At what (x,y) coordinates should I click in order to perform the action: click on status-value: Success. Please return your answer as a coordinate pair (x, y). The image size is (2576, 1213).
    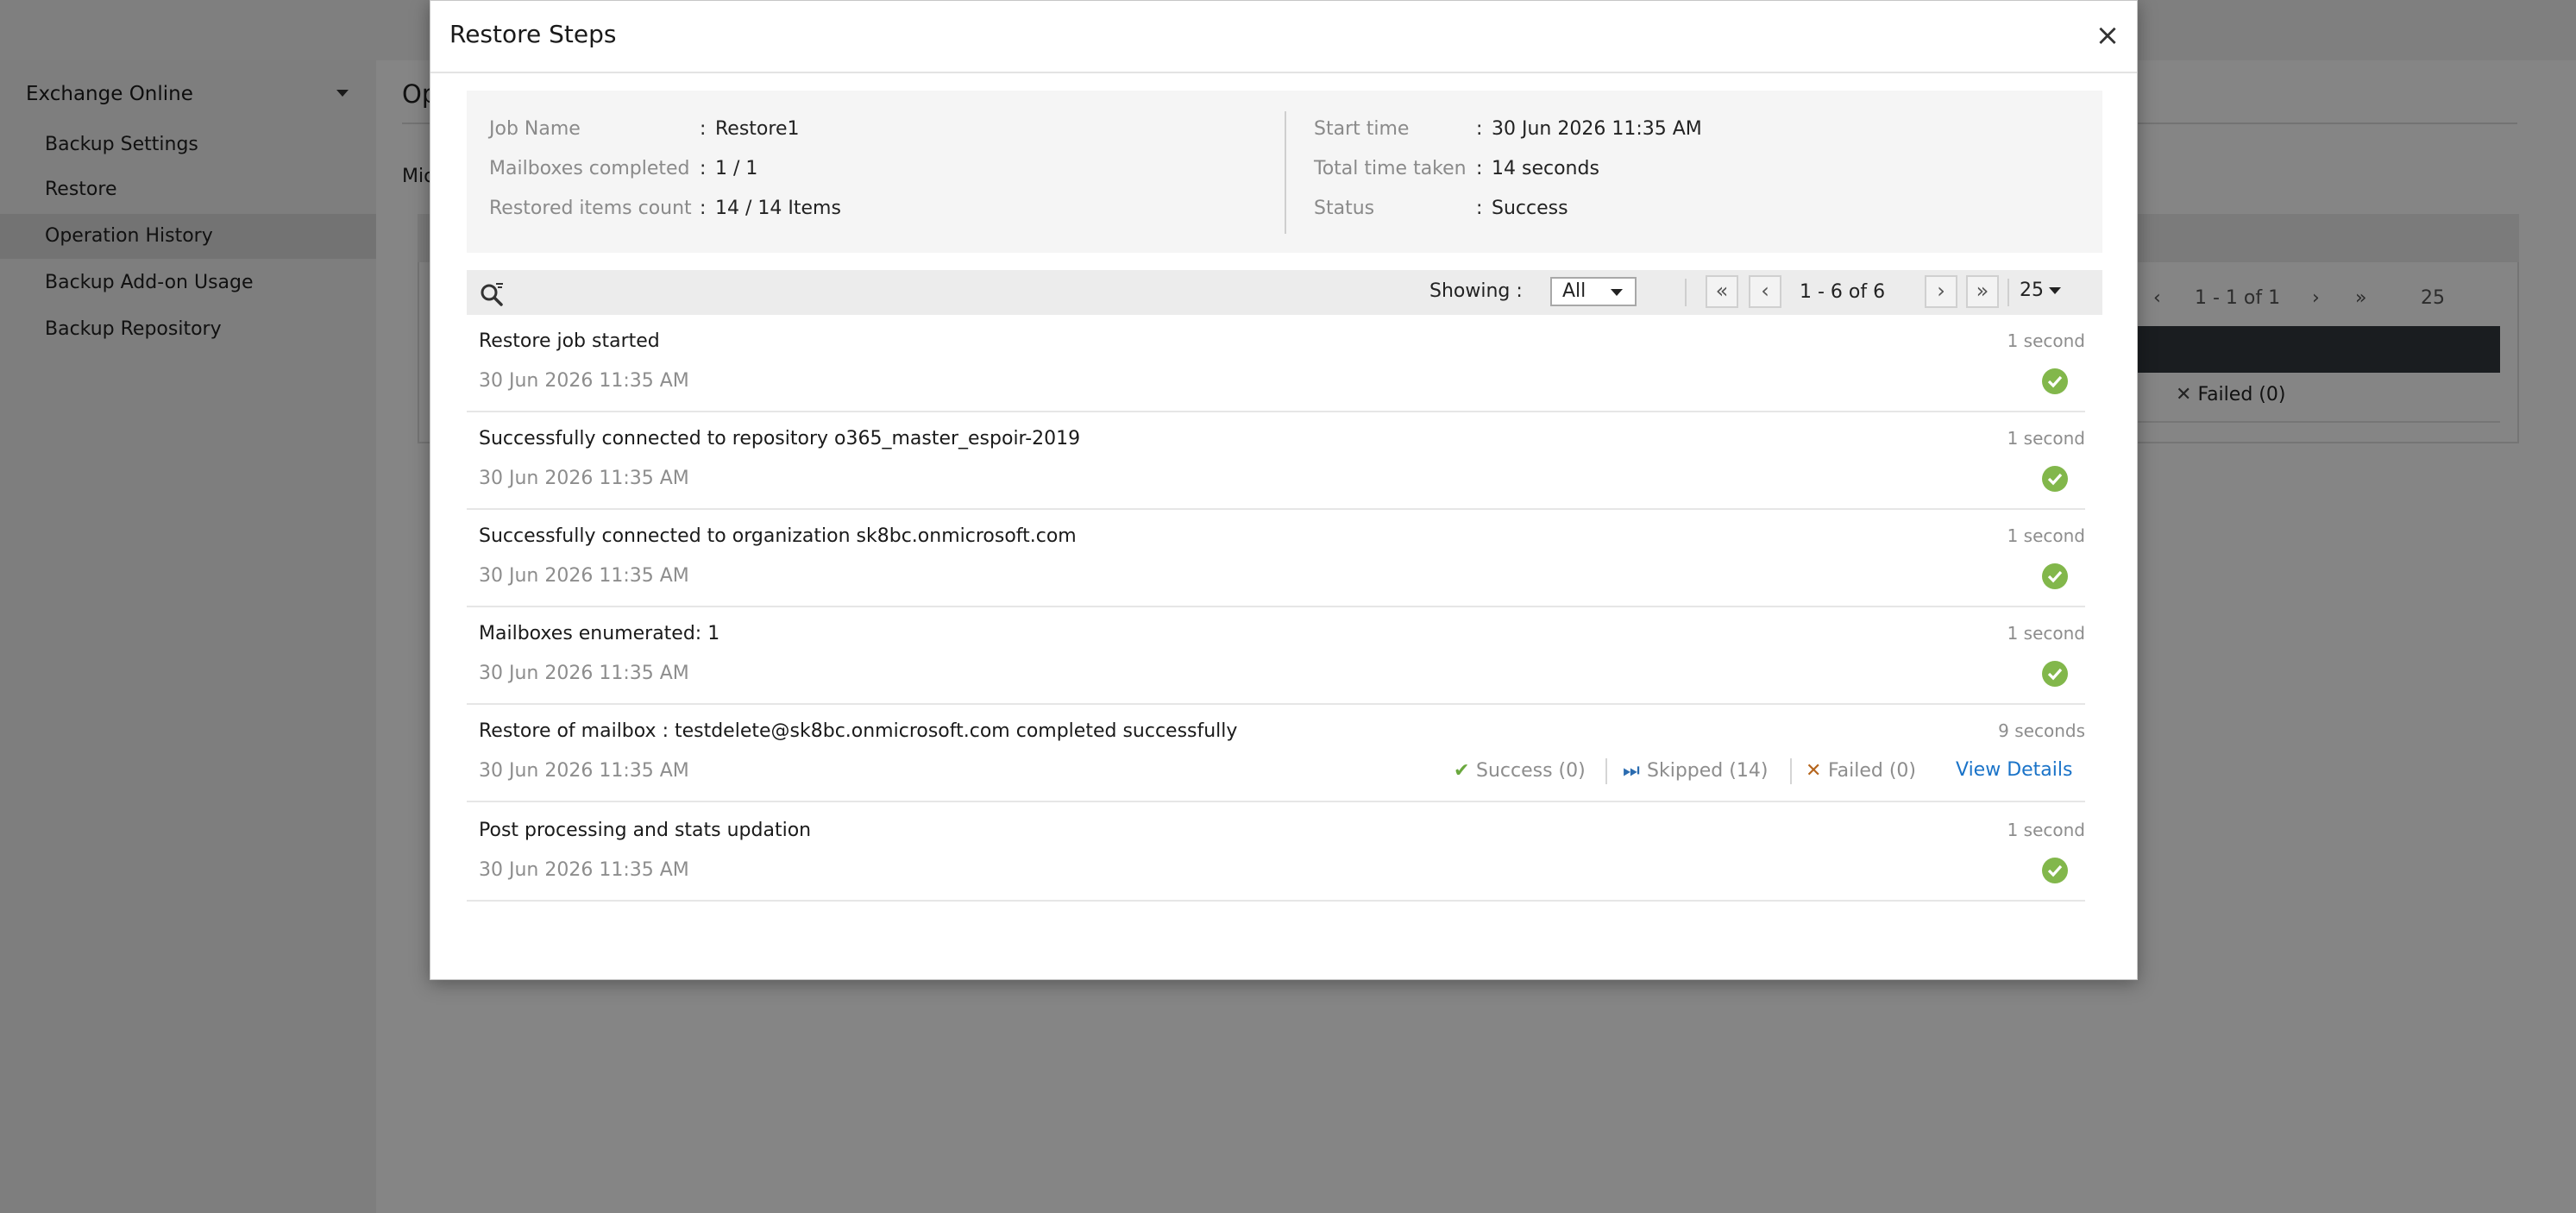
    Looking at the image, I should click on (1530, 208).